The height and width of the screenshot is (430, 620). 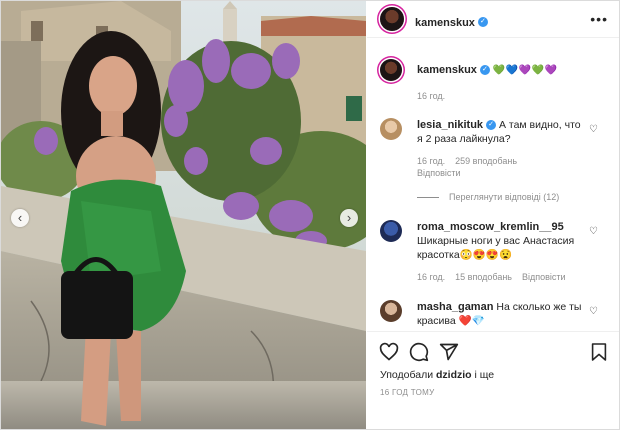 I want to click on caption-time: 16 год., so click(x=431, y=96).